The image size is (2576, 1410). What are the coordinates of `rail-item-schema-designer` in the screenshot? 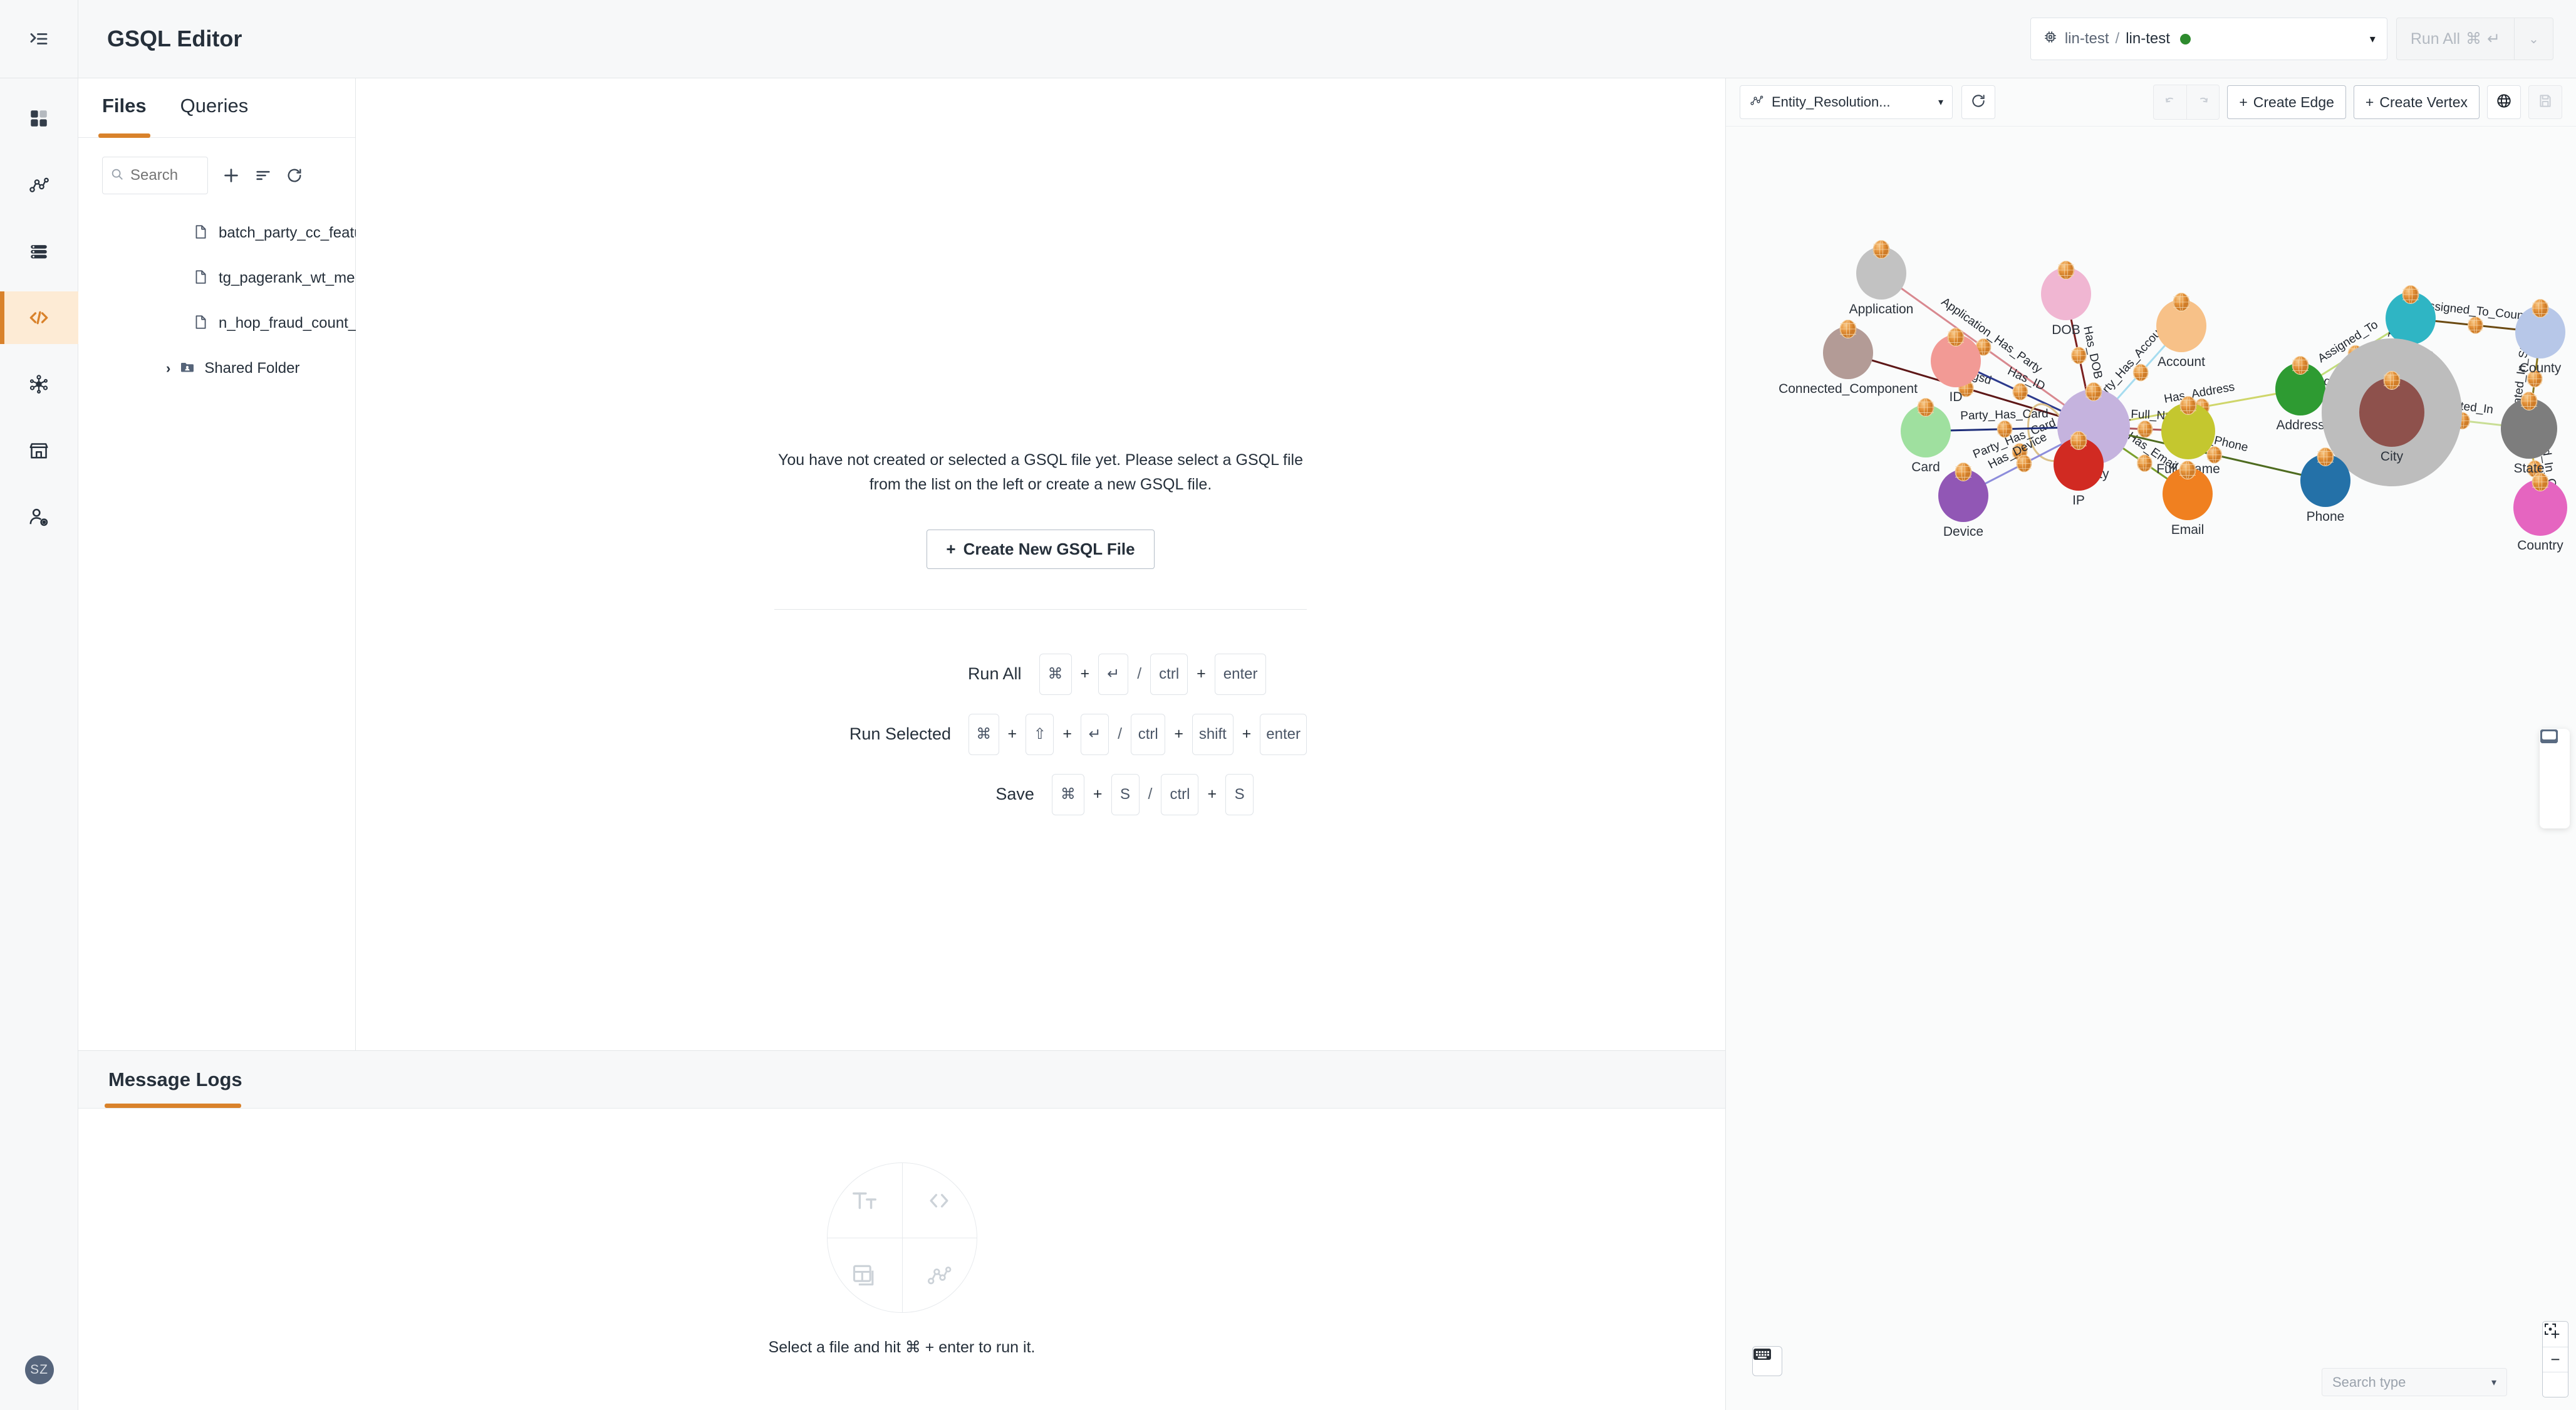 It's located at (39, 384).